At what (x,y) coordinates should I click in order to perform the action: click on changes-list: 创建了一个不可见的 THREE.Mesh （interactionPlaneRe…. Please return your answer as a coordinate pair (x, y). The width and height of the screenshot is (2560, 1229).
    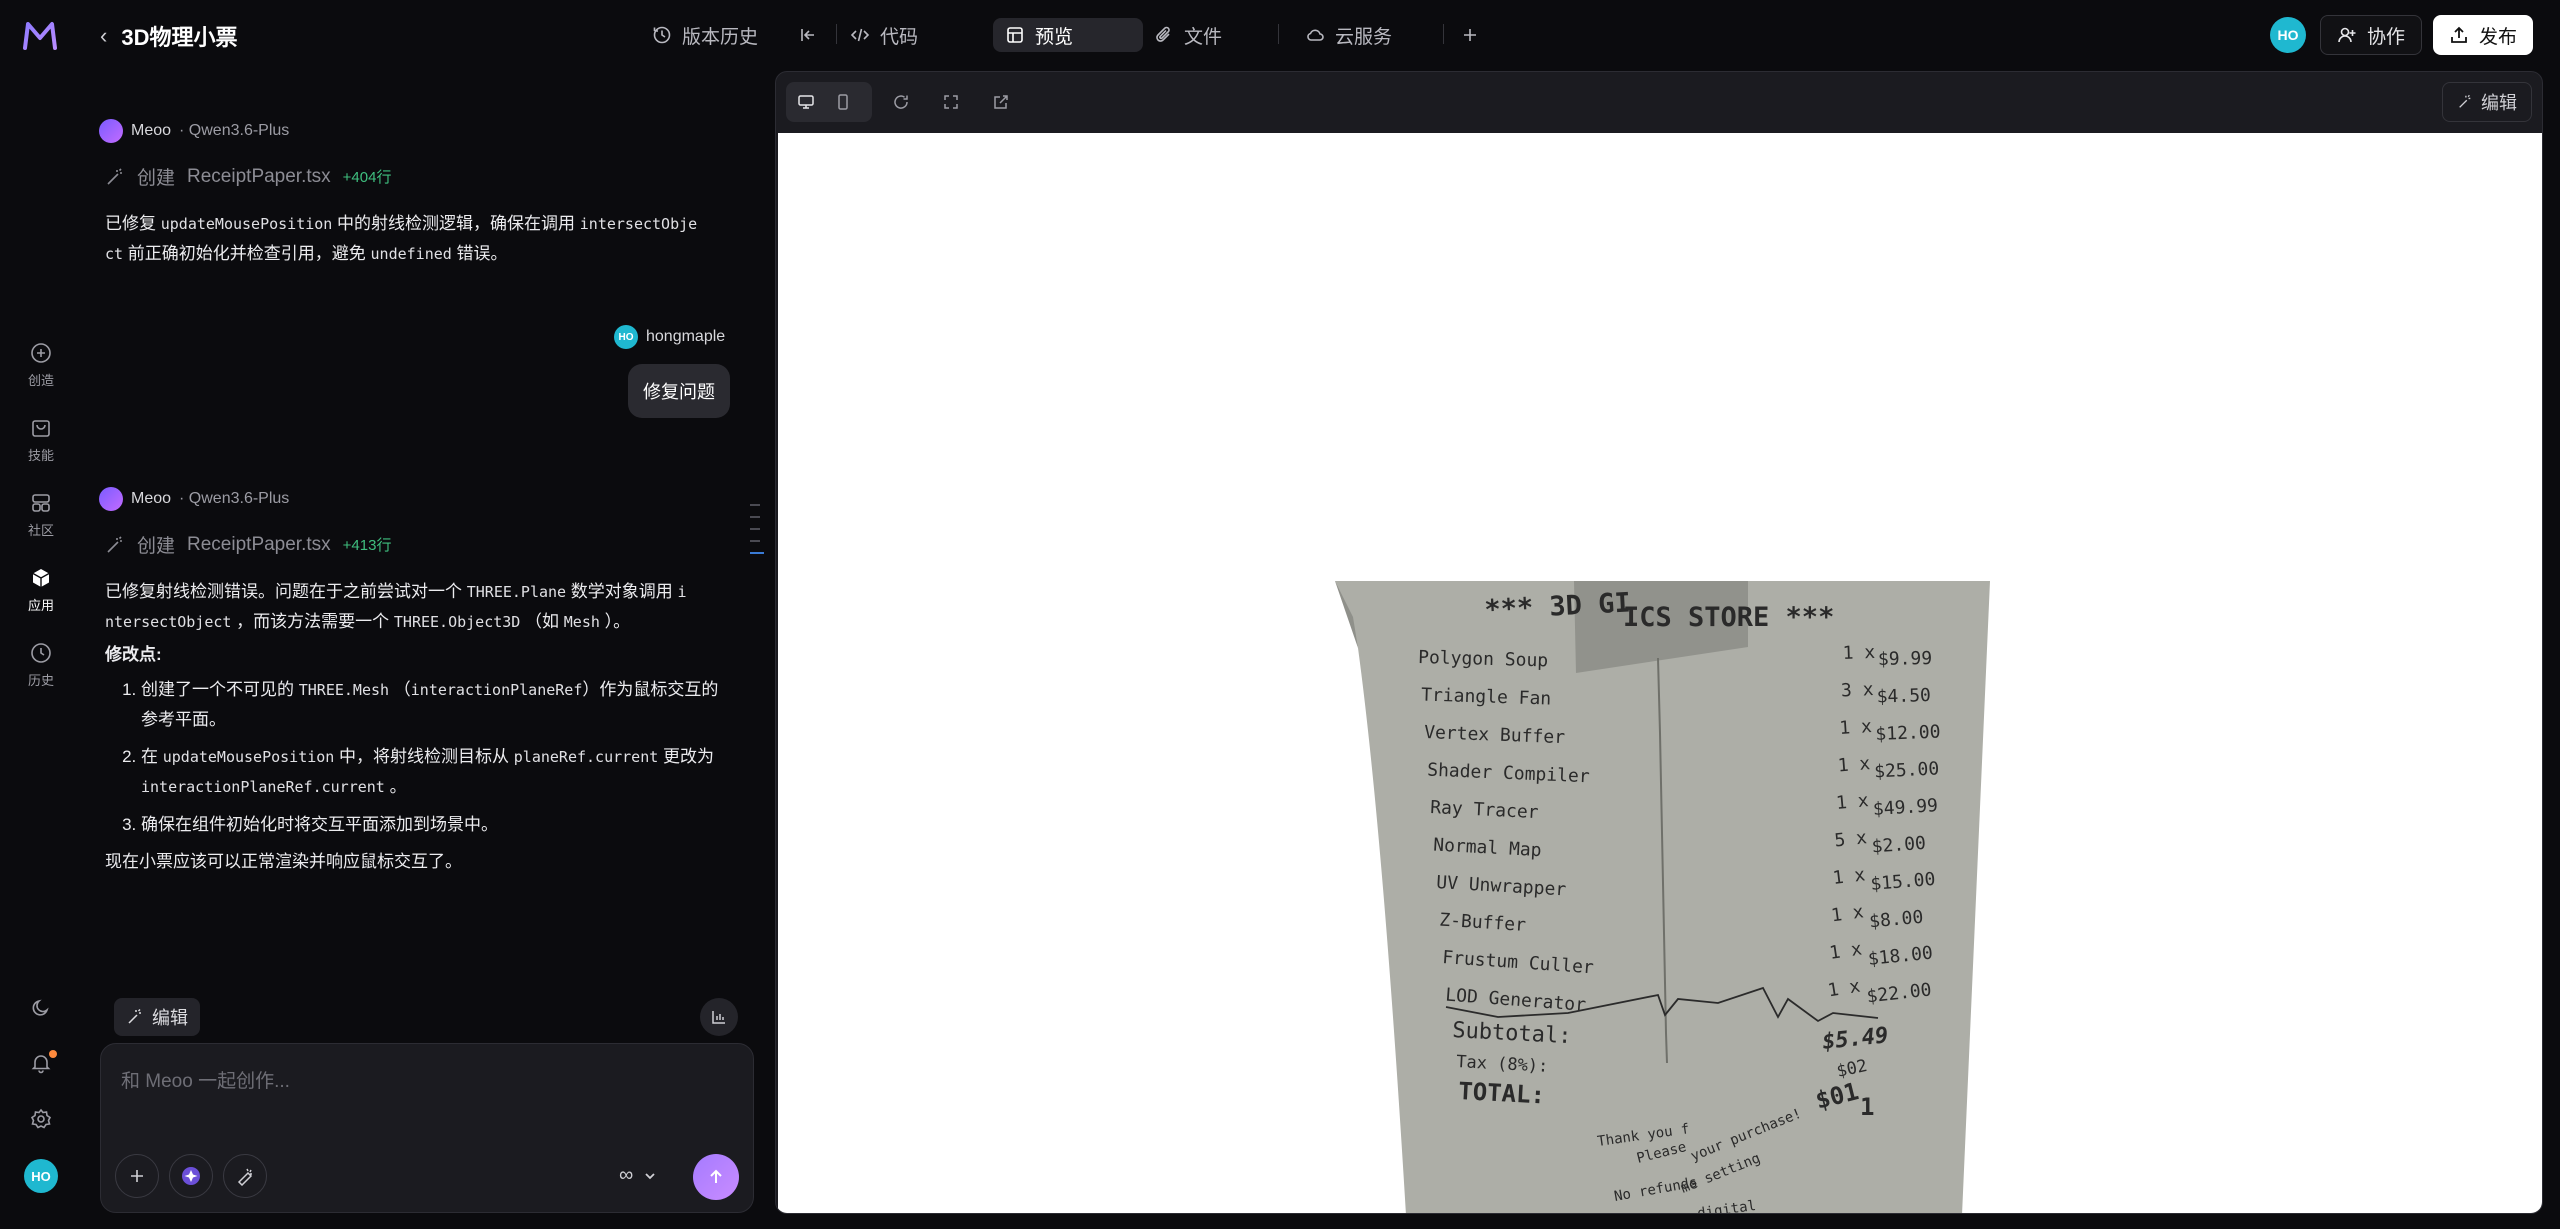
    Looking at the image, I should click on (420, 757).